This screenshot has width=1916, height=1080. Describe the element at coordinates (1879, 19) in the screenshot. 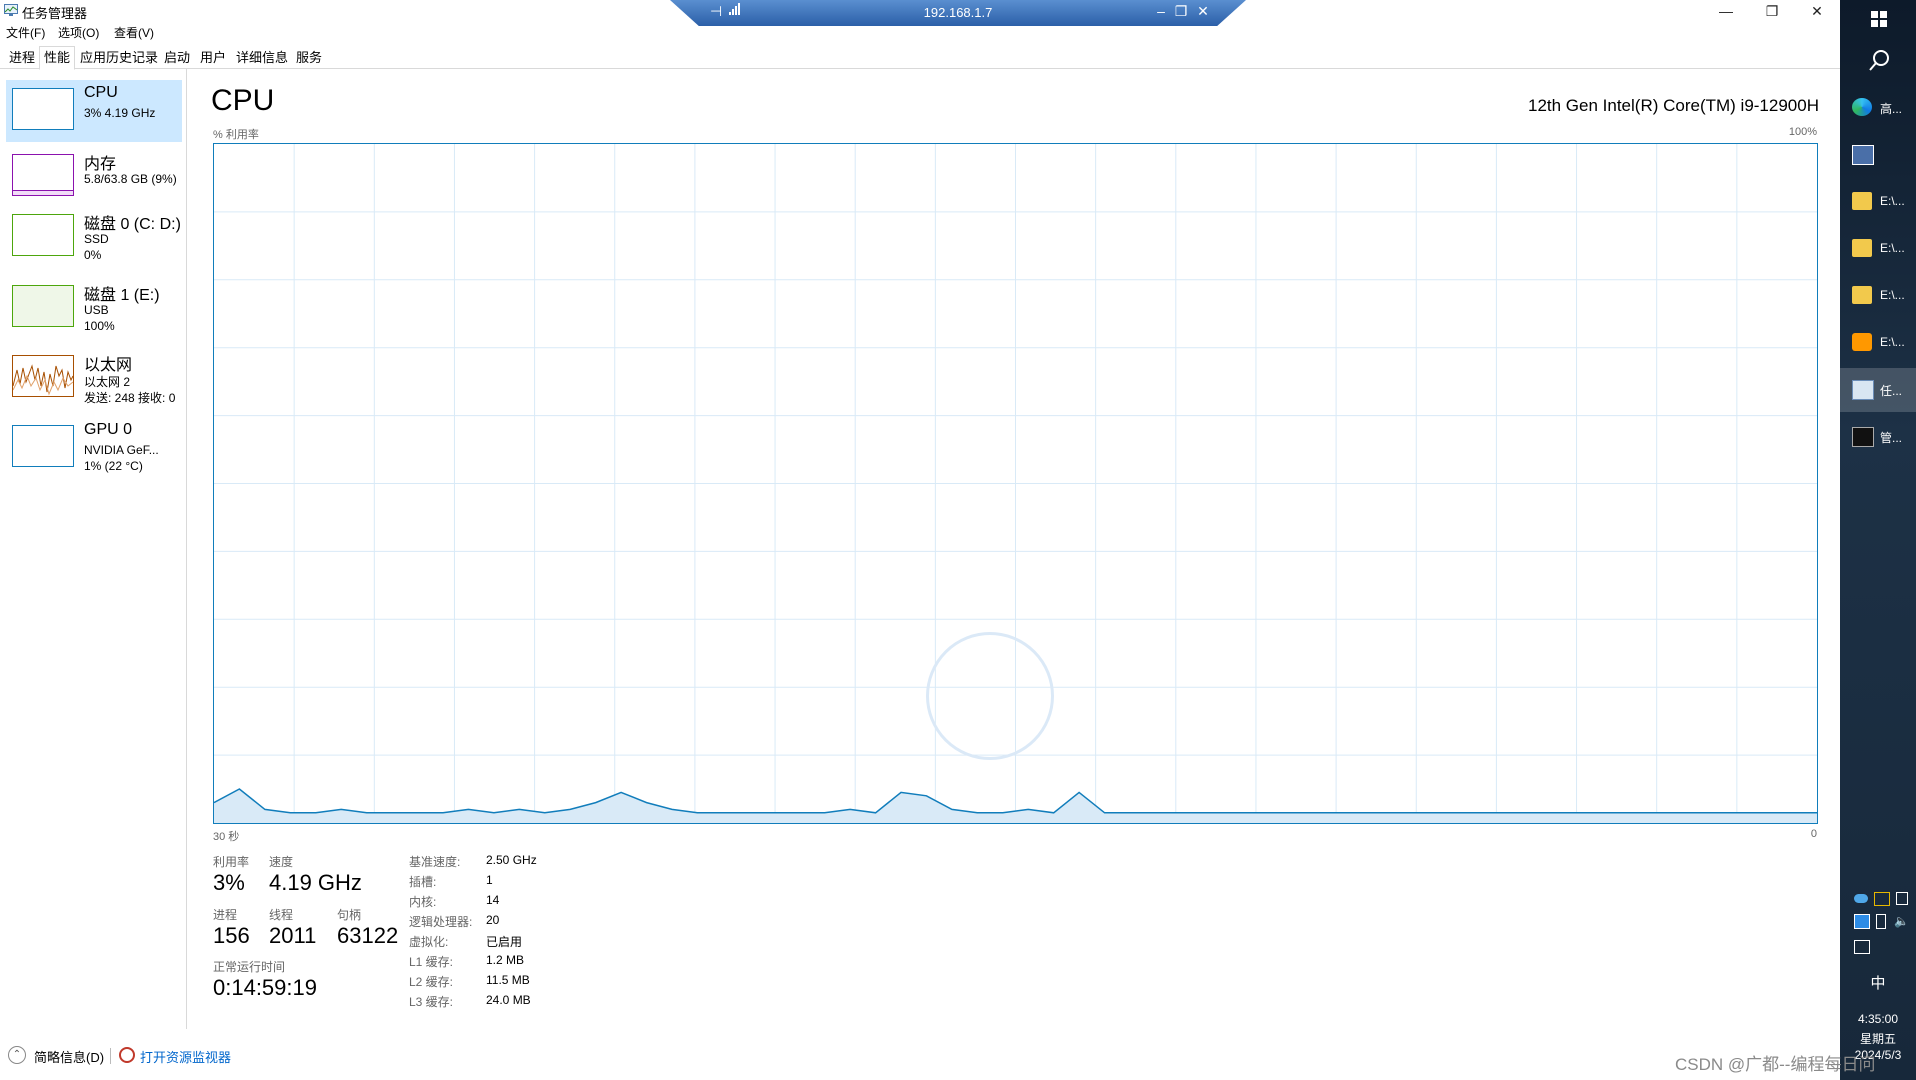

I see `windows-start-icon` at that location.